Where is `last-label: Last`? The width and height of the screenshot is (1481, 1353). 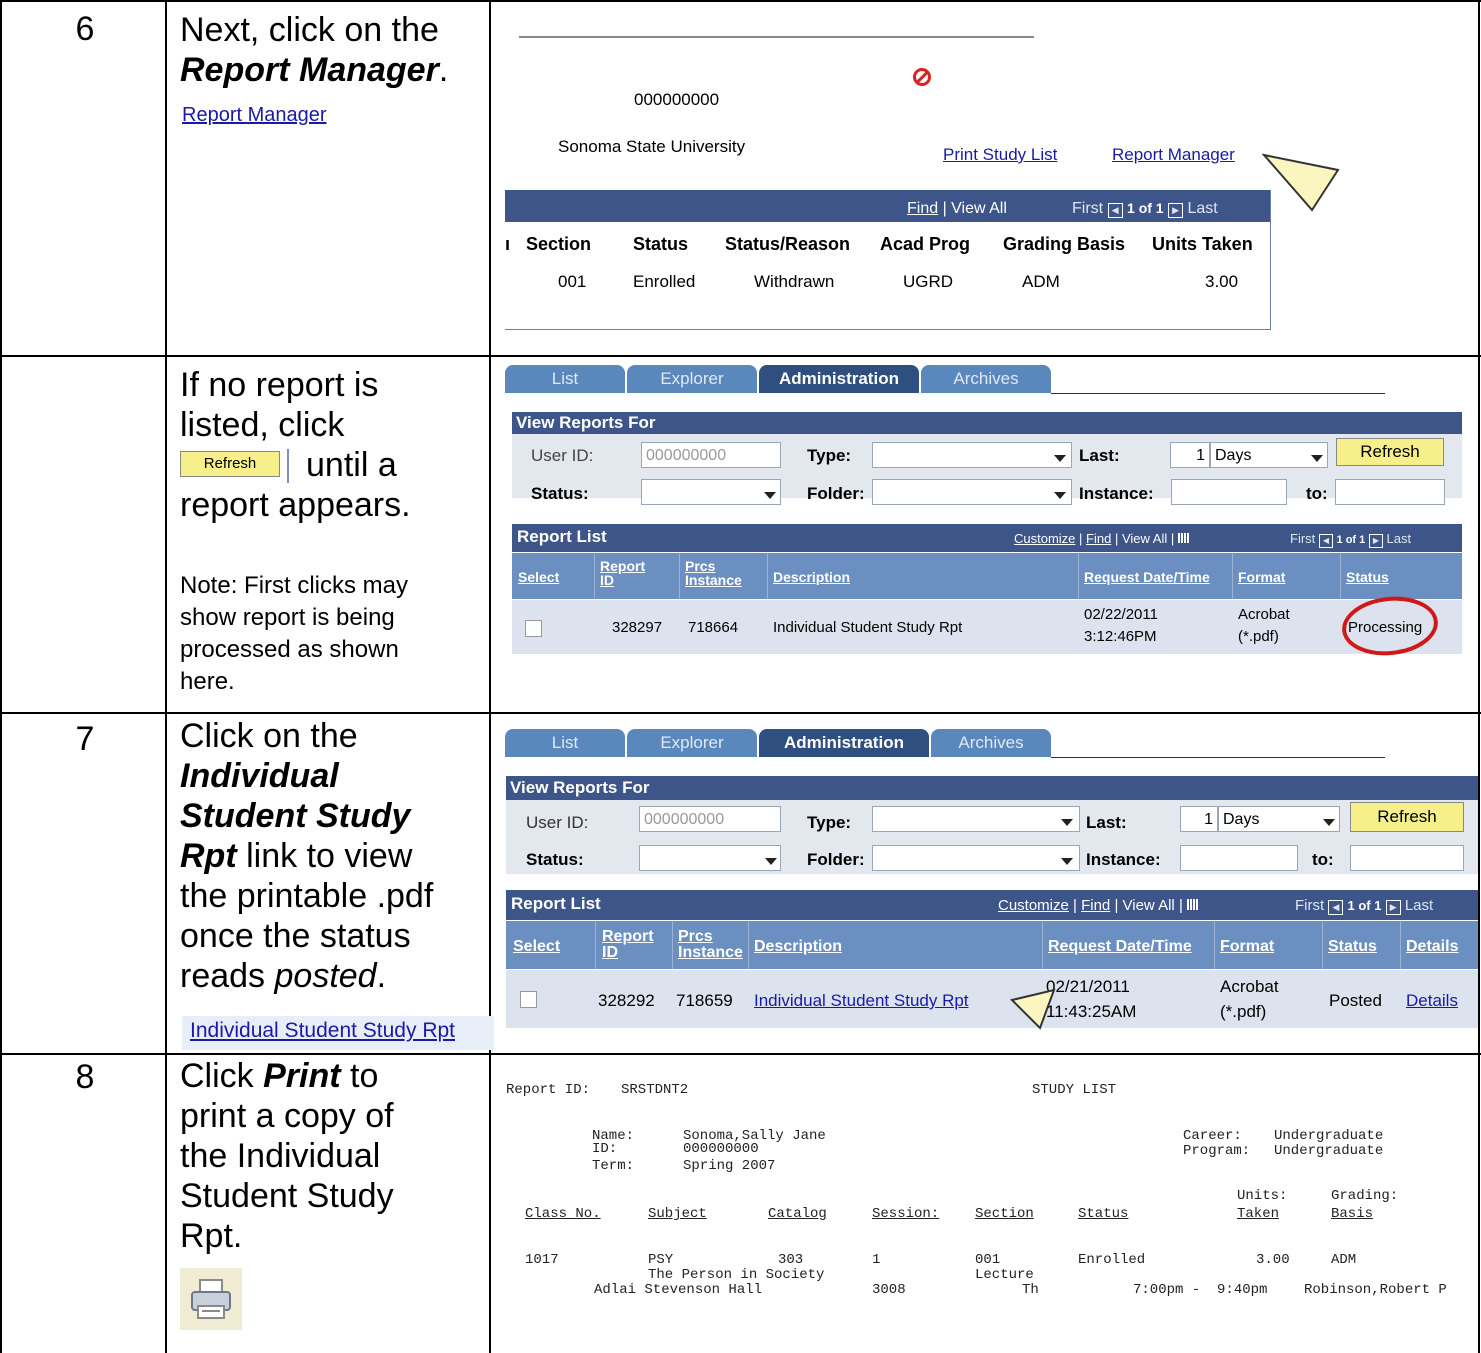 last-label: Last is located at coordinates (1399, 538).